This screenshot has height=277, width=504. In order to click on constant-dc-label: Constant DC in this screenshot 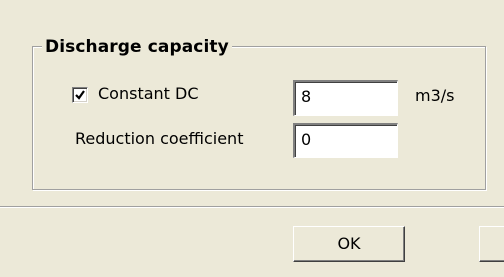, I will do `click(148, 94)`.